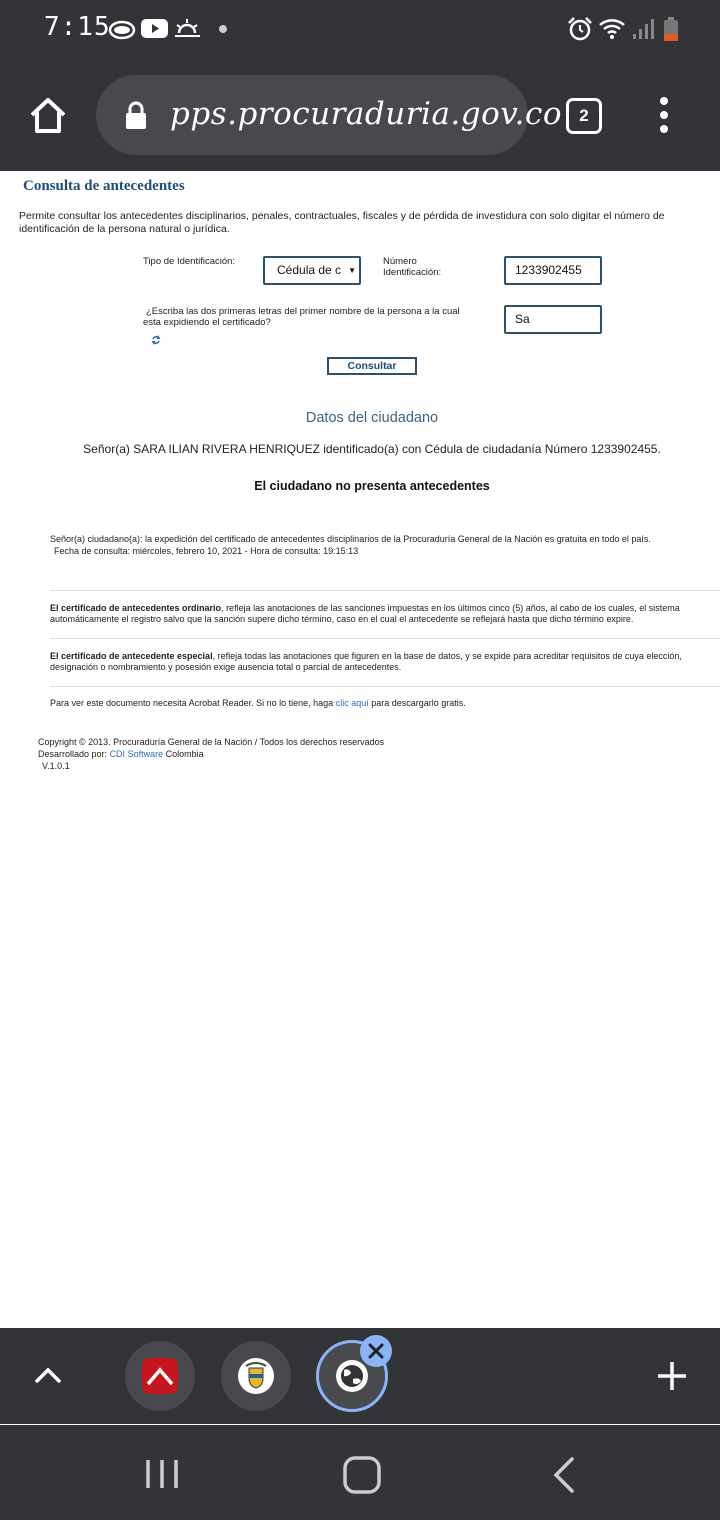  I want to click on dropdown-arrow-icon: ▼, so click(351, 270).